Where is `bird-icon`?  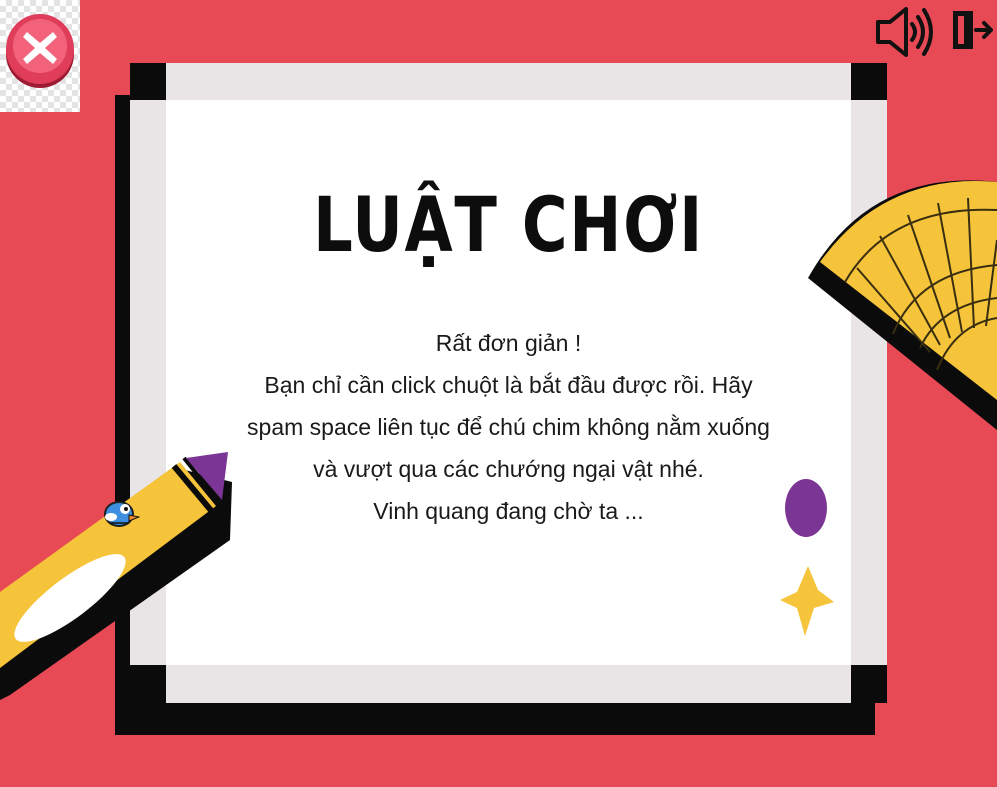
bird-icon is located at coordinates (122, 514).